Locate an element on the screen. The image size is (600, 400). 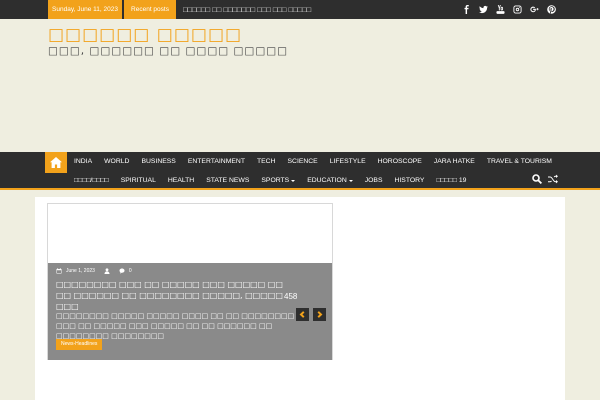
current-date: Sunday, June 11, 2023 is located at coordinates (85, 9).